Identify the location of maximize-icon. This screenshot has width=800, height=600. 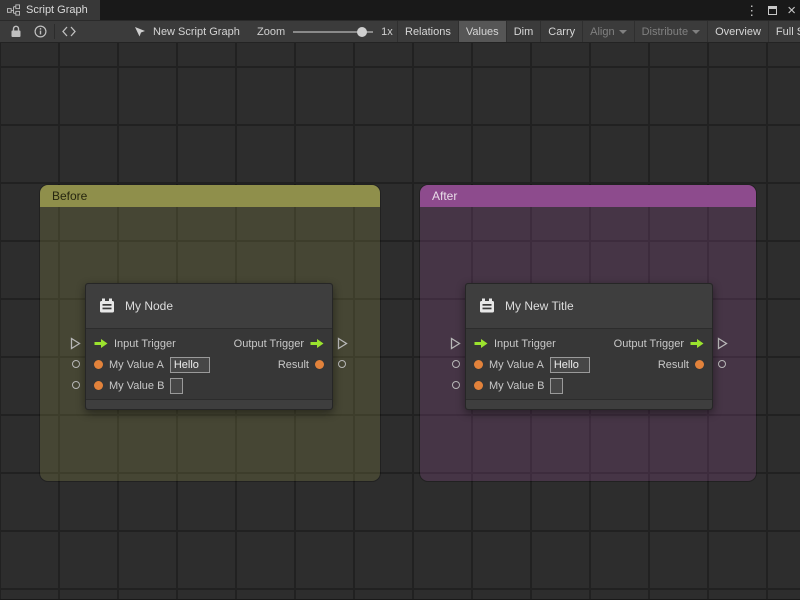
(773, 10).